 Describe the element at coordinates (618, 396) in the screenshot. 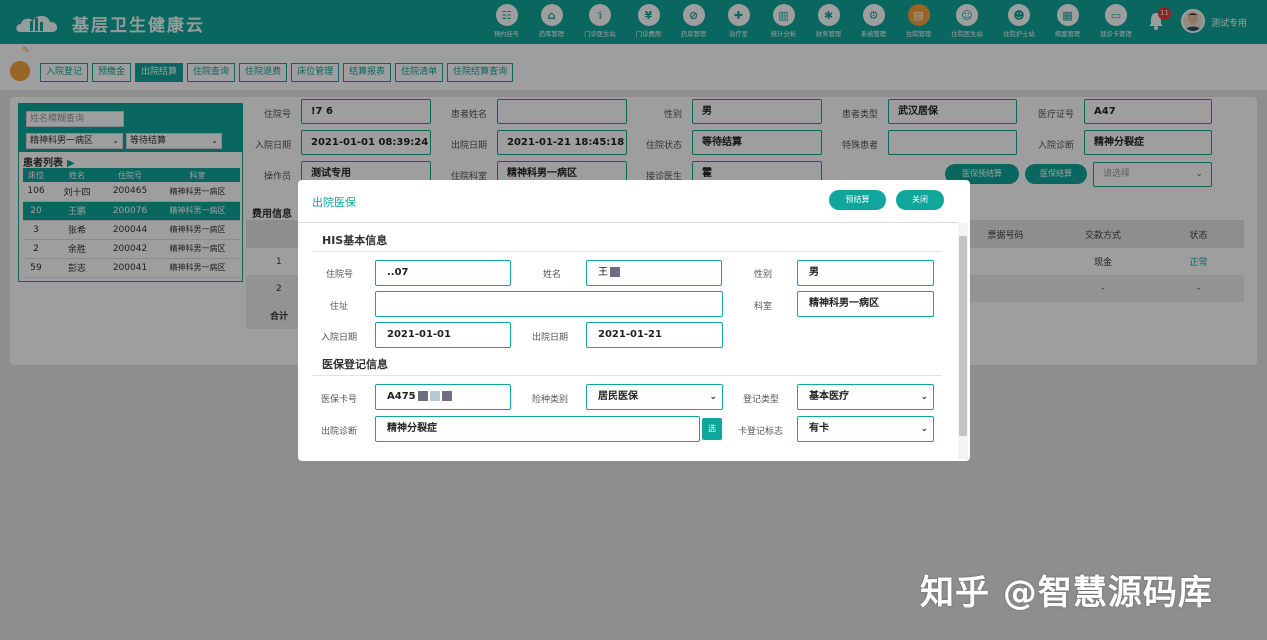

I see `insure-type-value: 居民医保` at that location.